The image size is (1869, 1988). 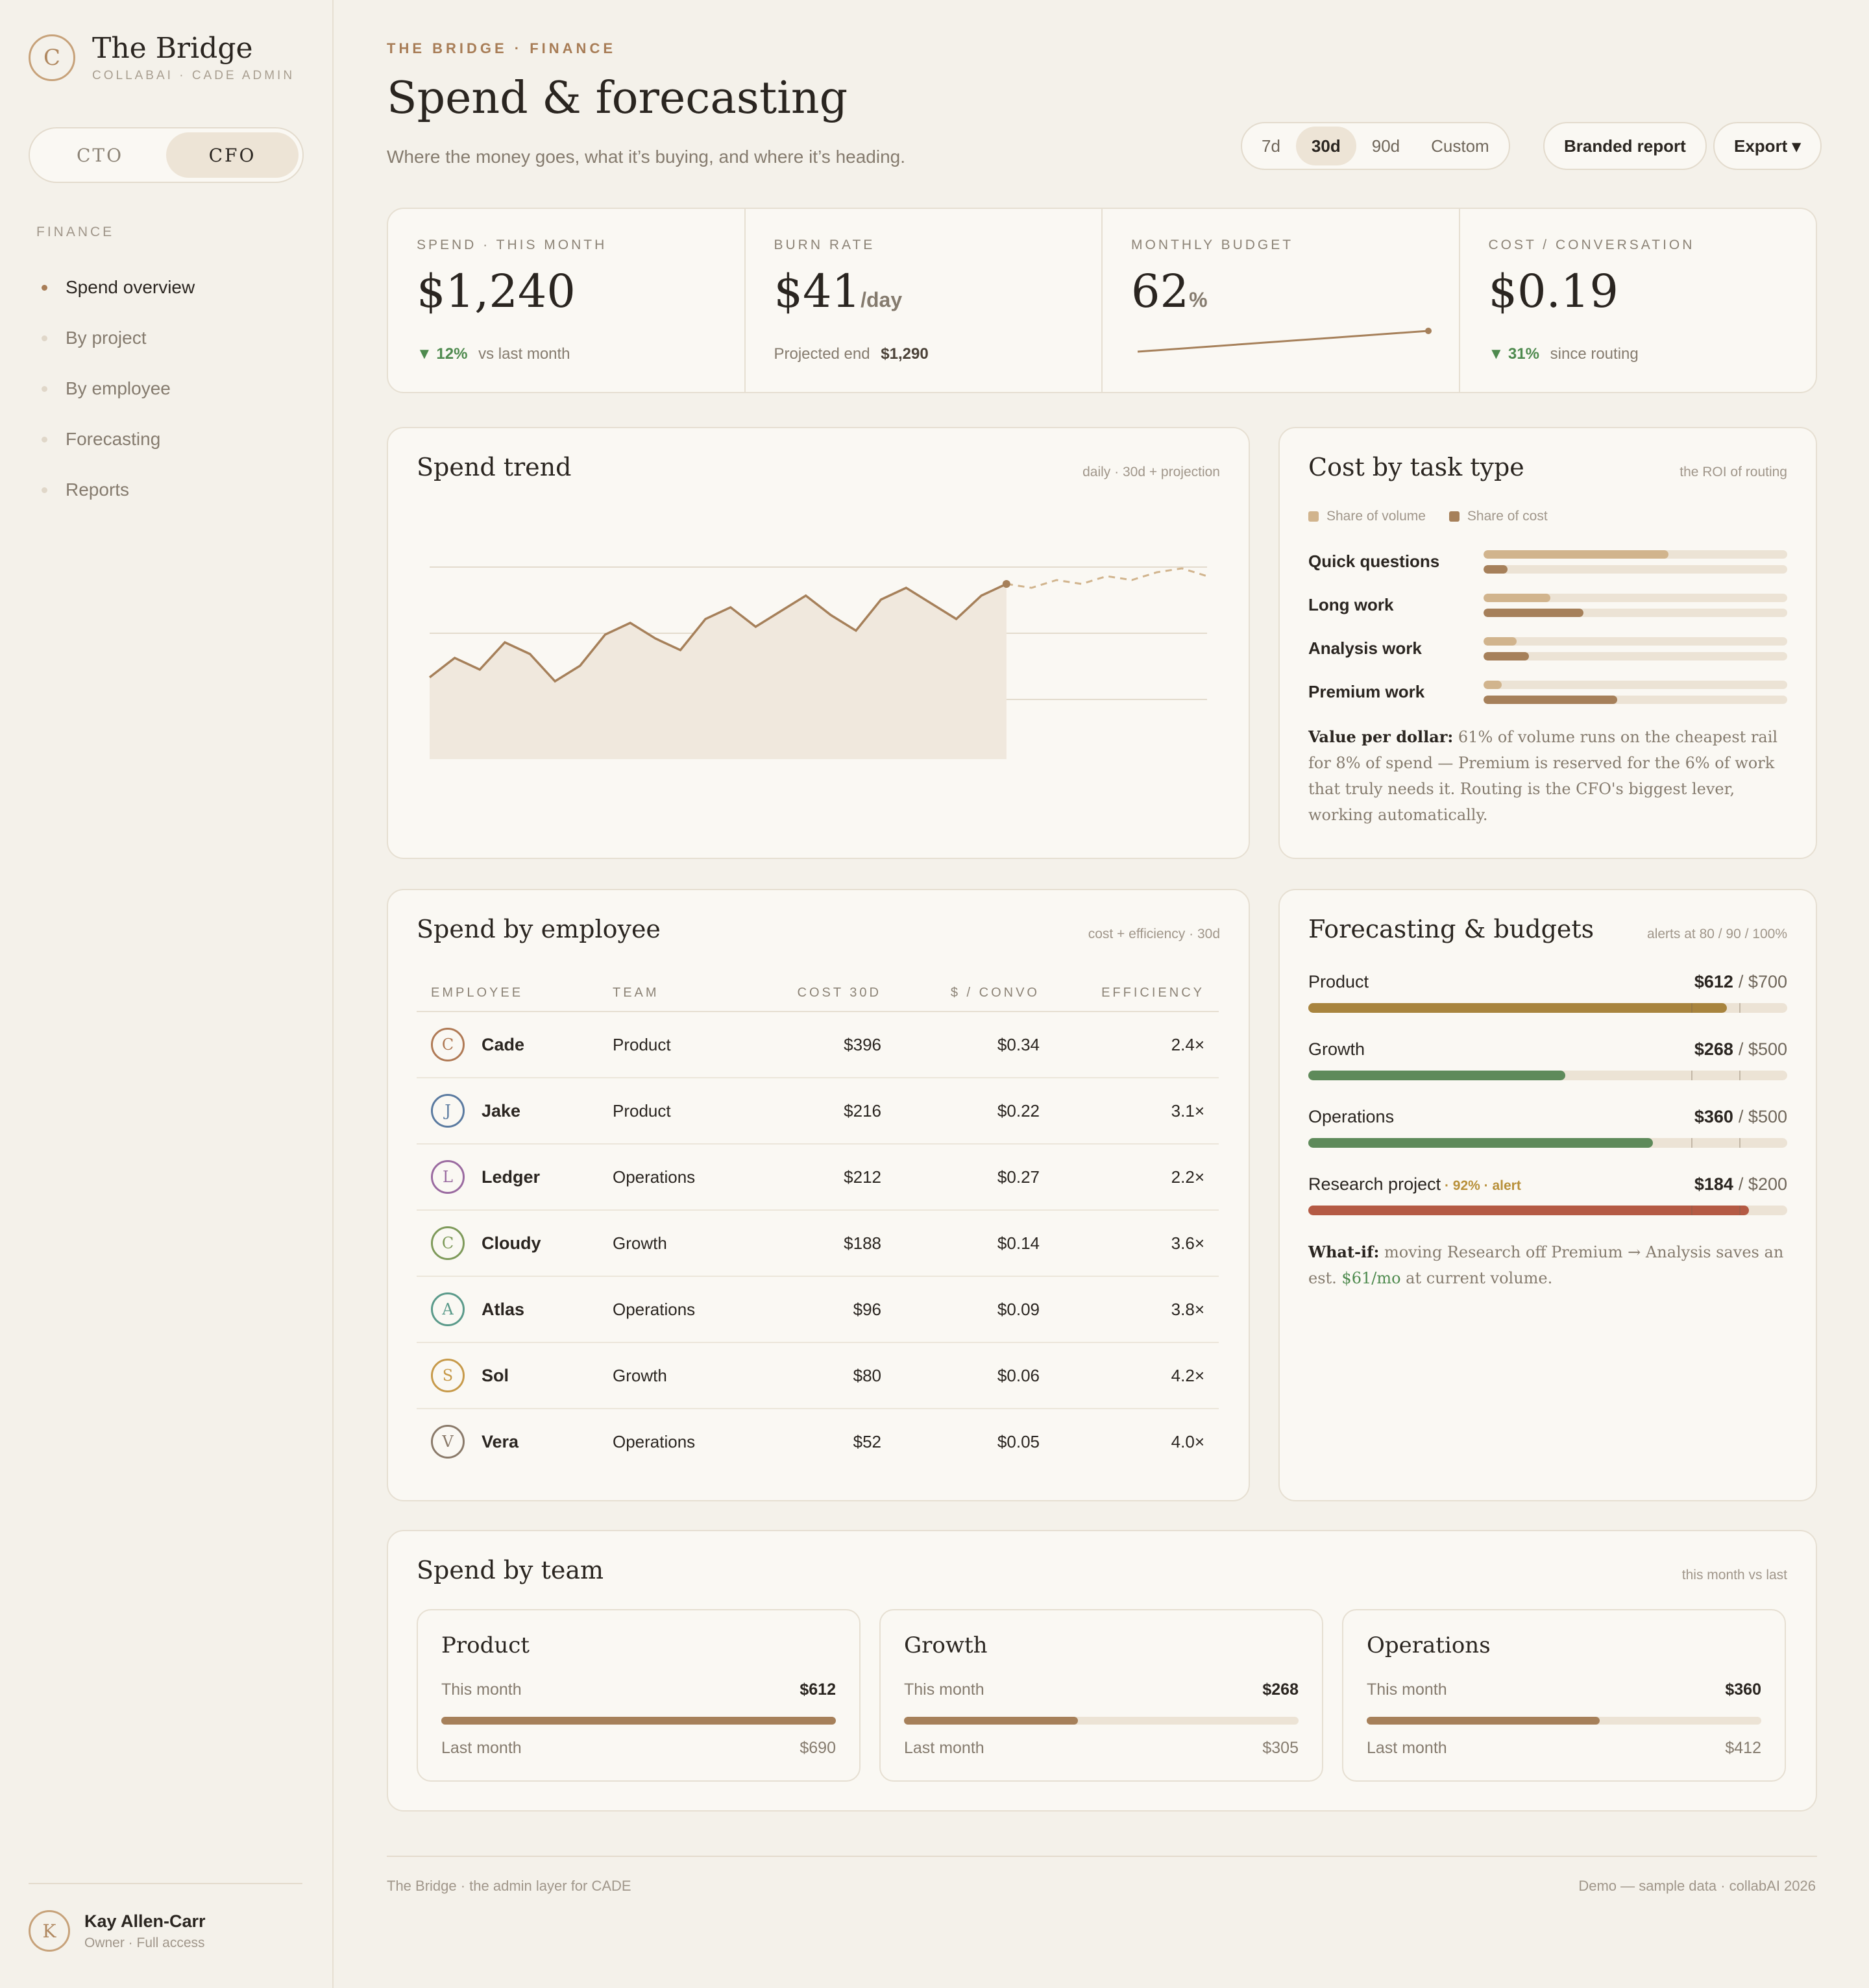 I want to click on table-row: L Ledger Operations $212 $0.27 2.2×, so click(x=818, y=1177).